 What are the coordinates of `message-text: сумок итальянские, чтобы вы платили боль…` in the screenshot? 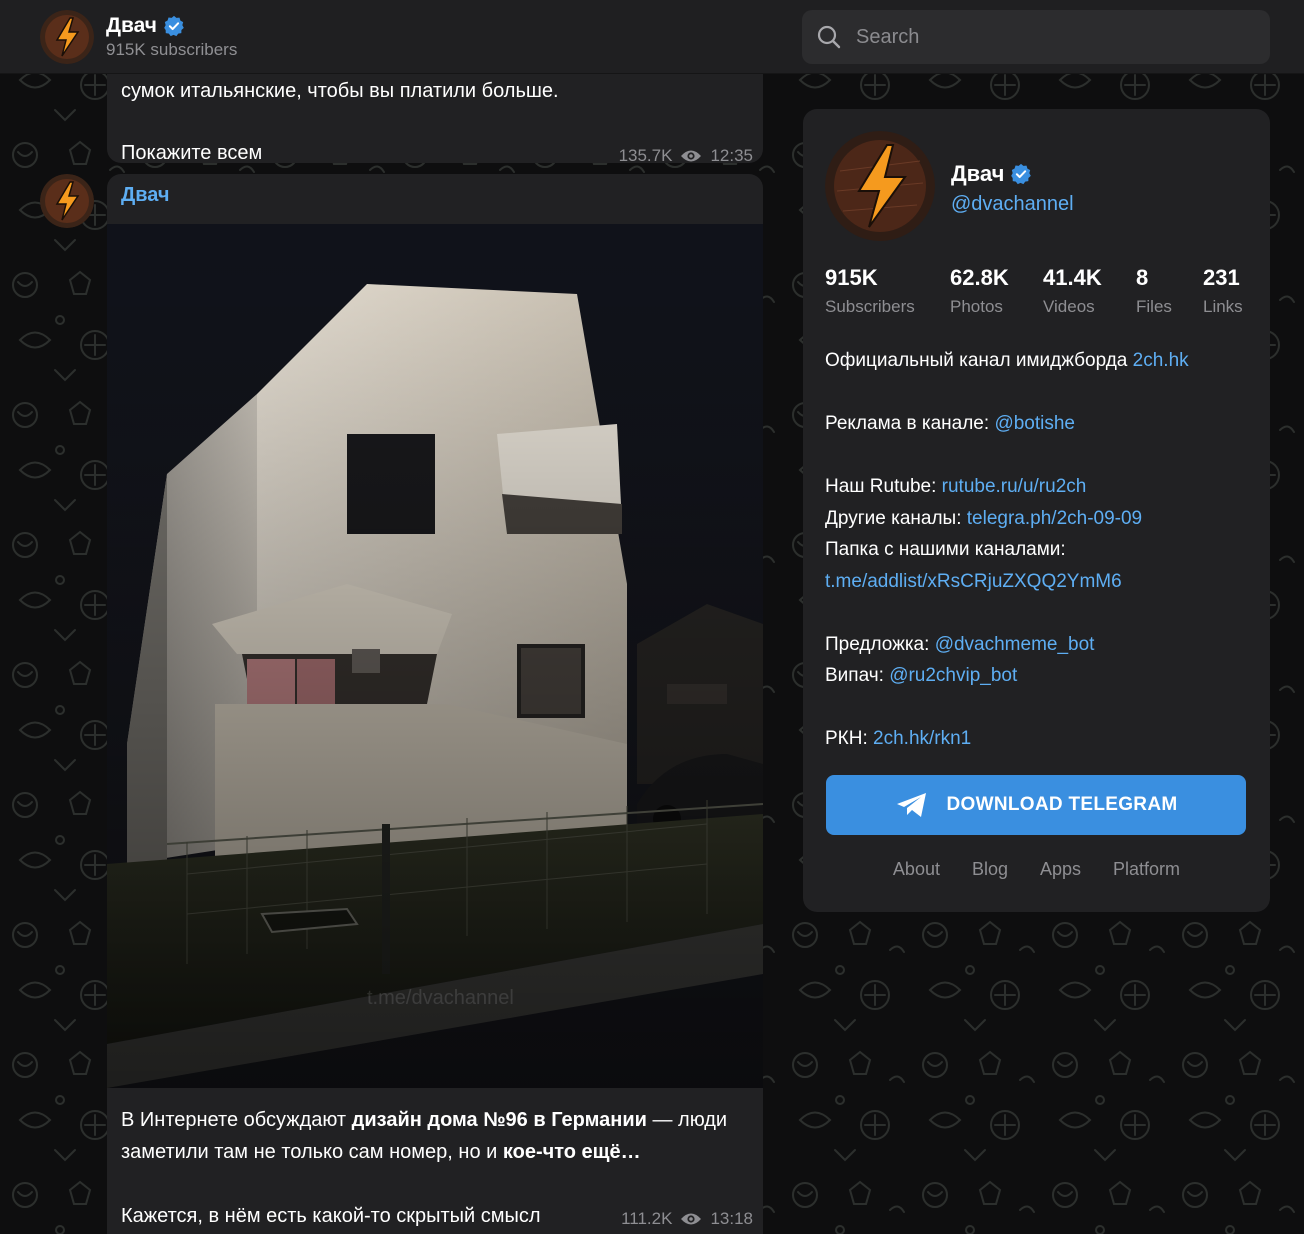 It's located at (340, 91).